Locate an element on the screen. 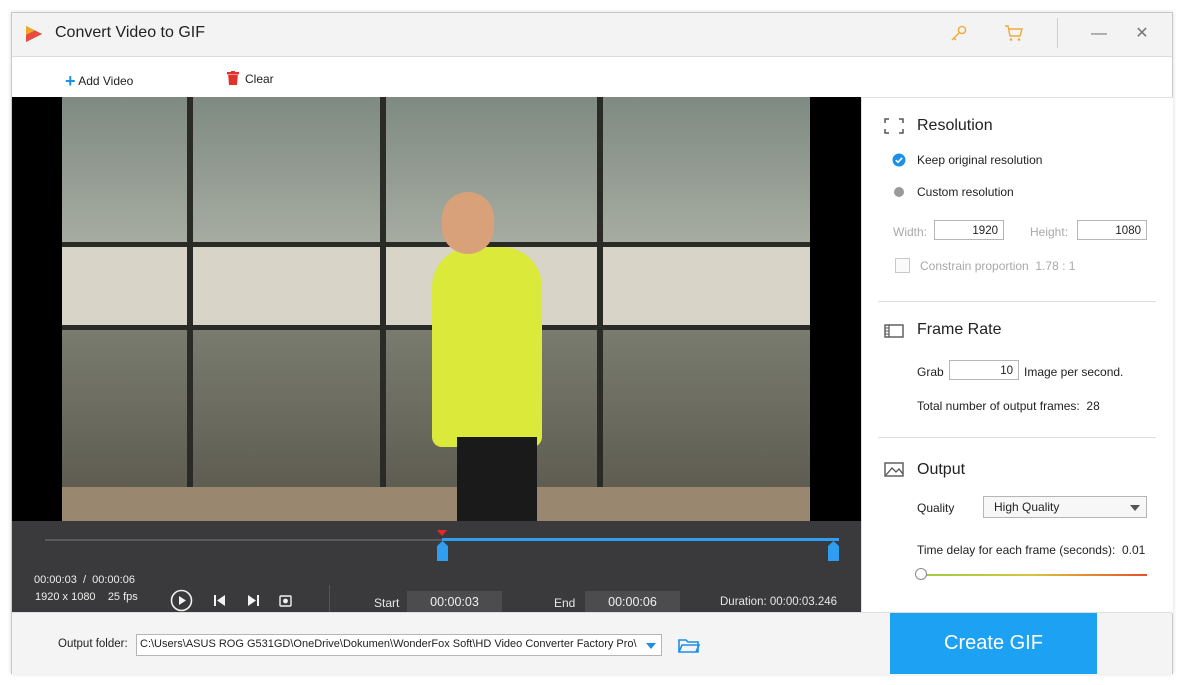  resolution-title: Resolution is located at coordinates (955, 125).